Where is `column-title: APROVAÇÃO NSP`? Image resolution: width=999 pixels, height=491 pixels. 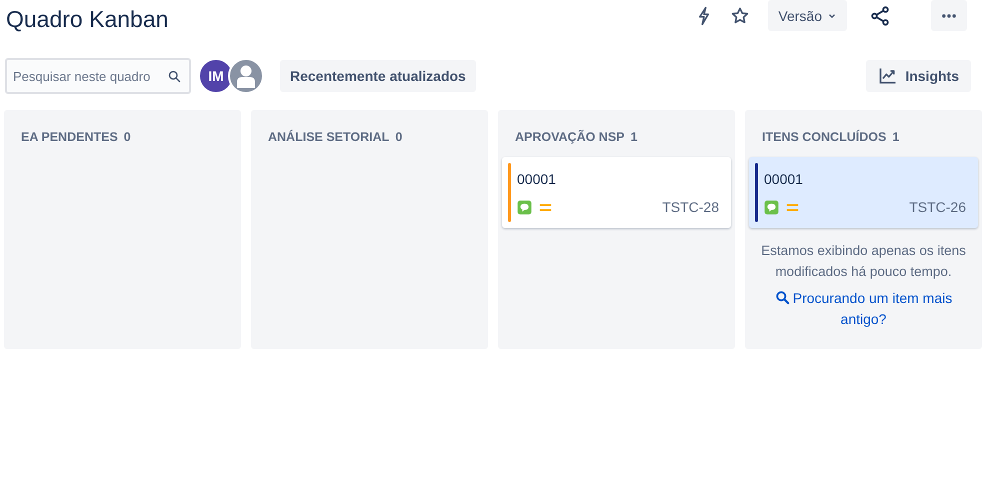
column-title: APROVAÇÃO NSP is located at coordinates (570, 137).